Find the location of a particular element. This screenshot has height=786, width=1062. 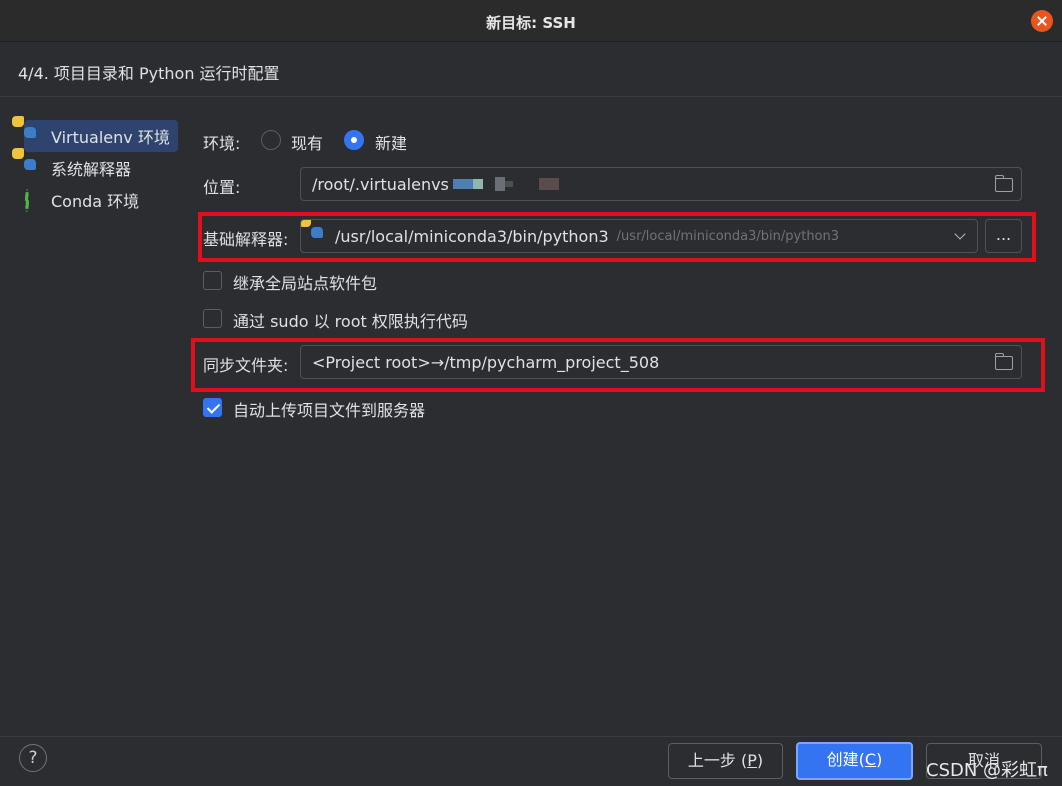

radio-existing is located at coordinates (271, 140).